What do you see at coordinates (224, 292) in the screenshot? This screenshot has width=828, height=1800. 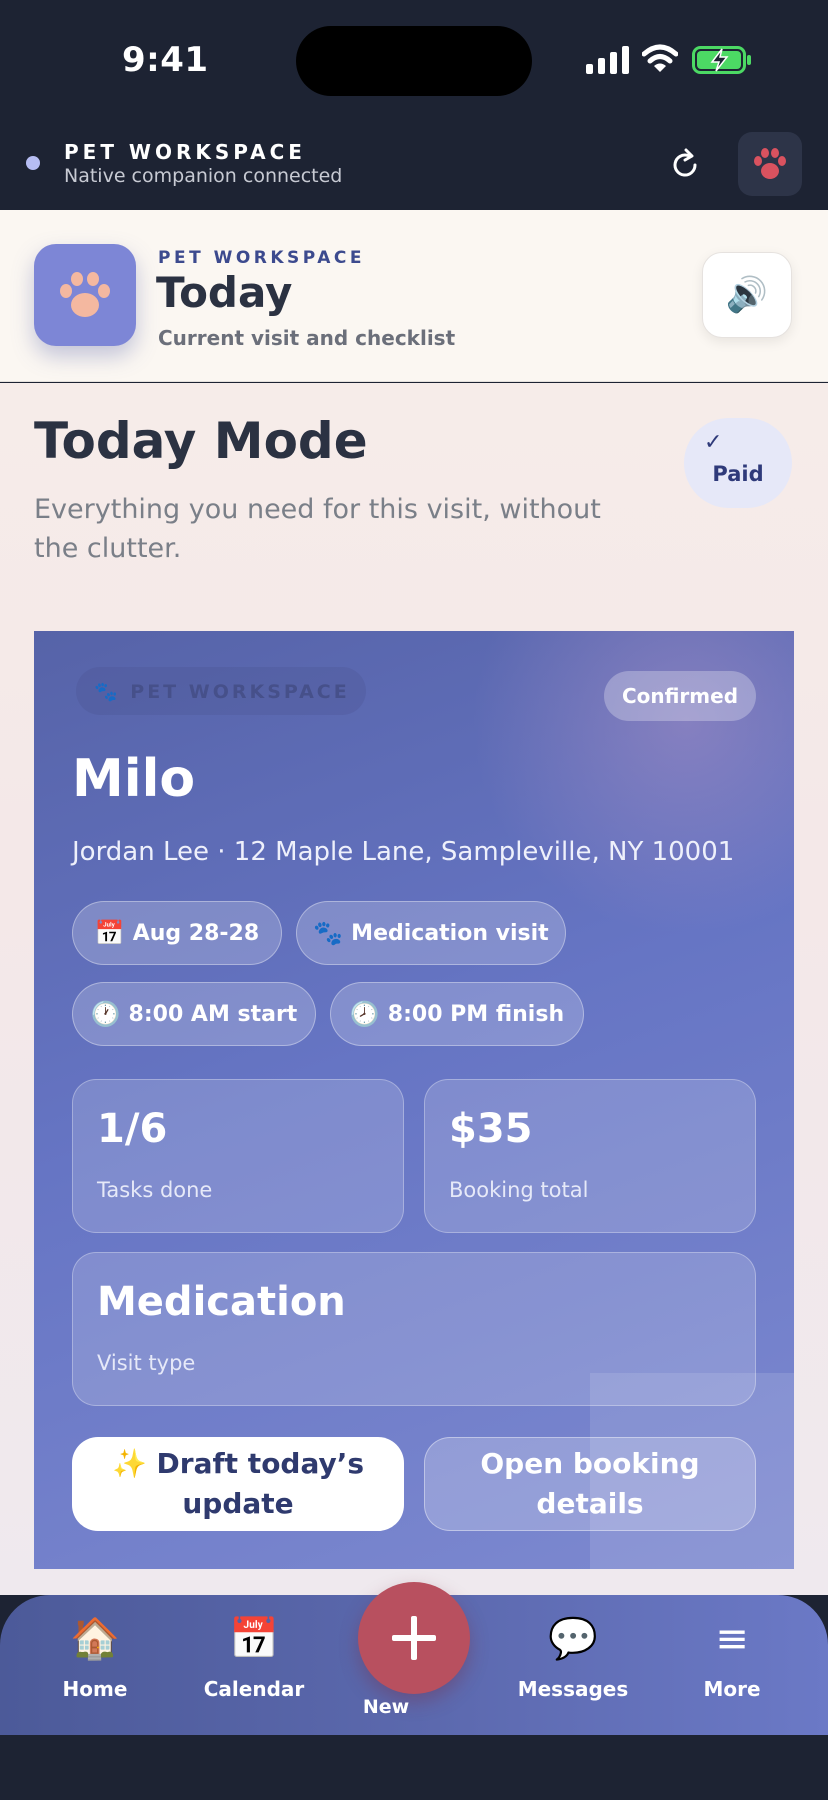 I see `app-title: Today` at bounding box center [224, 292].